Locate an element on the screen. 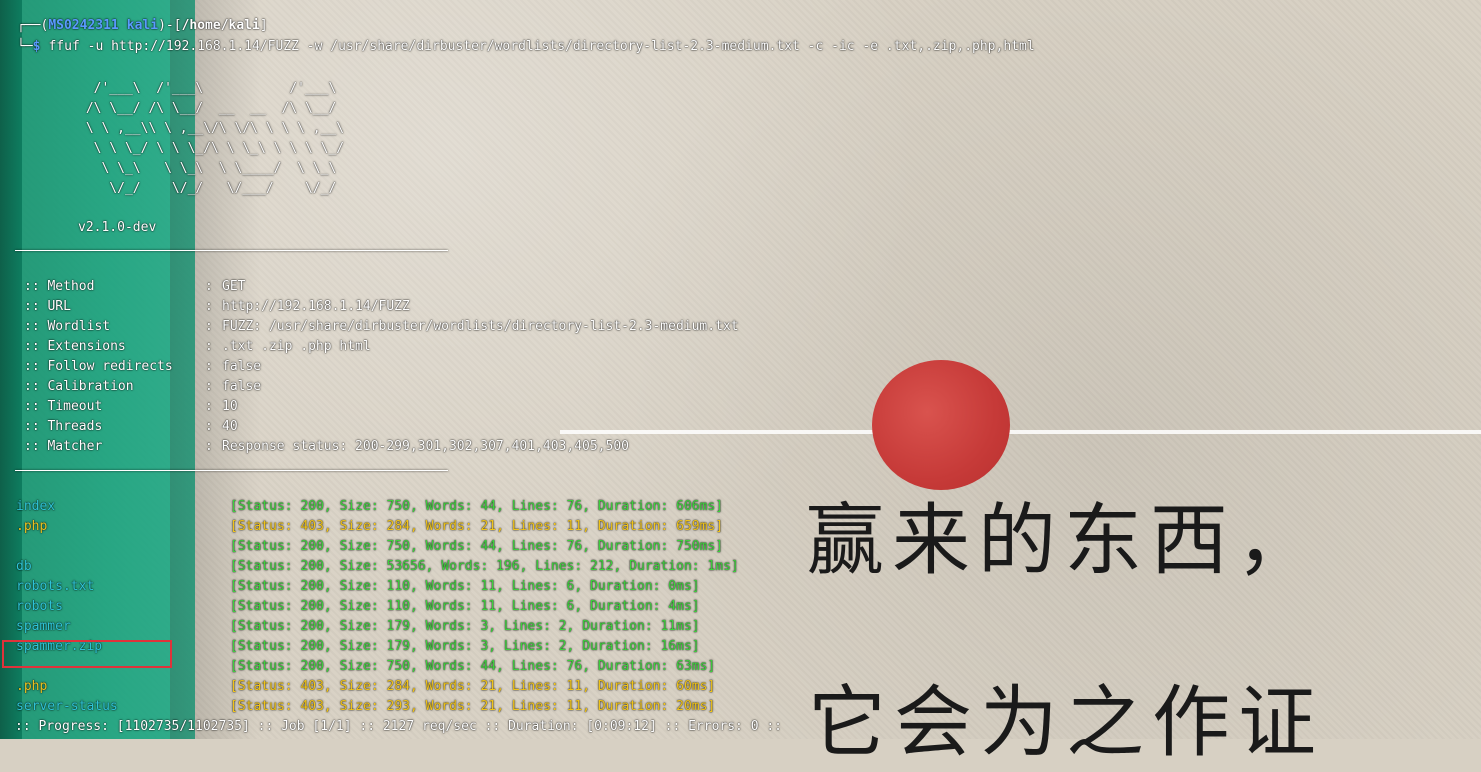 Image resolution: width=1481 pixels, height=772 pixels. result-path: spammer is located at coordinates (43, 627).